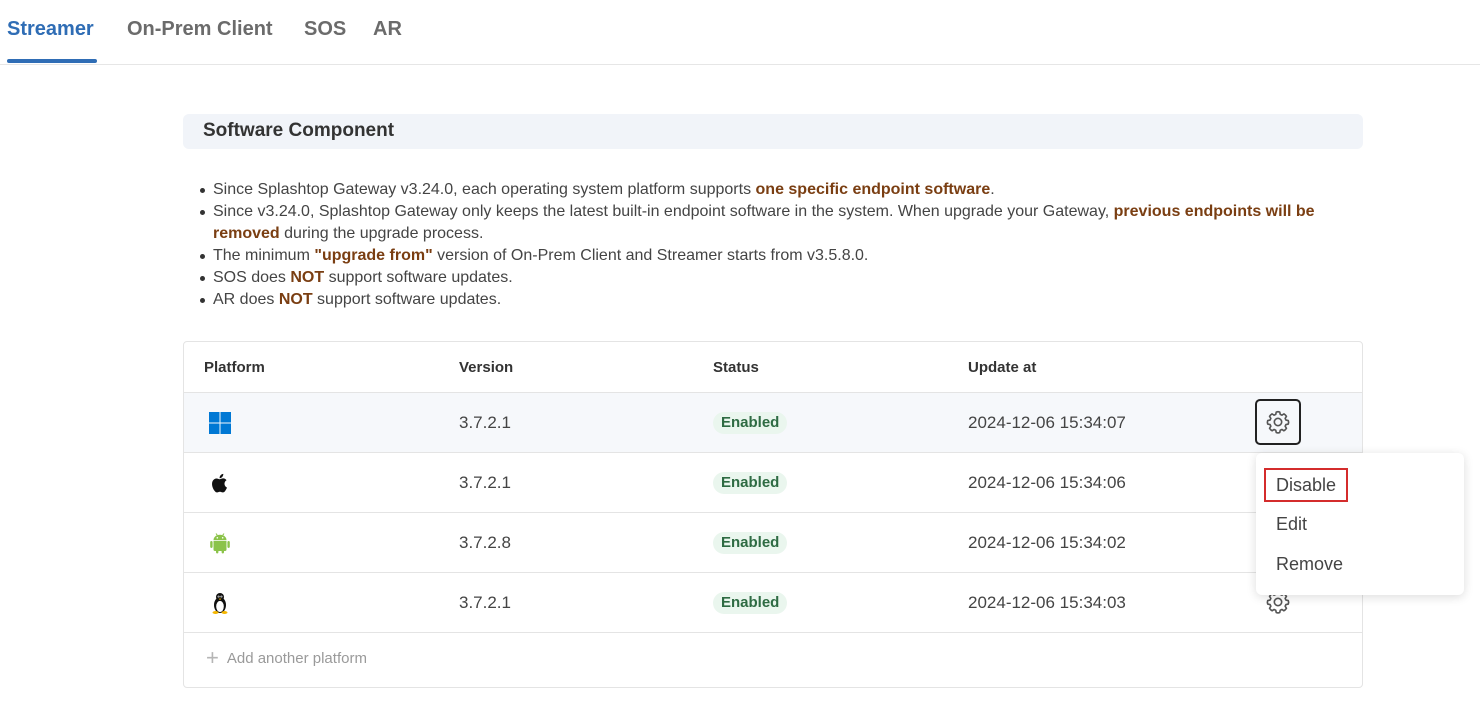  I want to click on menu-item-disable: Disable, so click(1306, 485).